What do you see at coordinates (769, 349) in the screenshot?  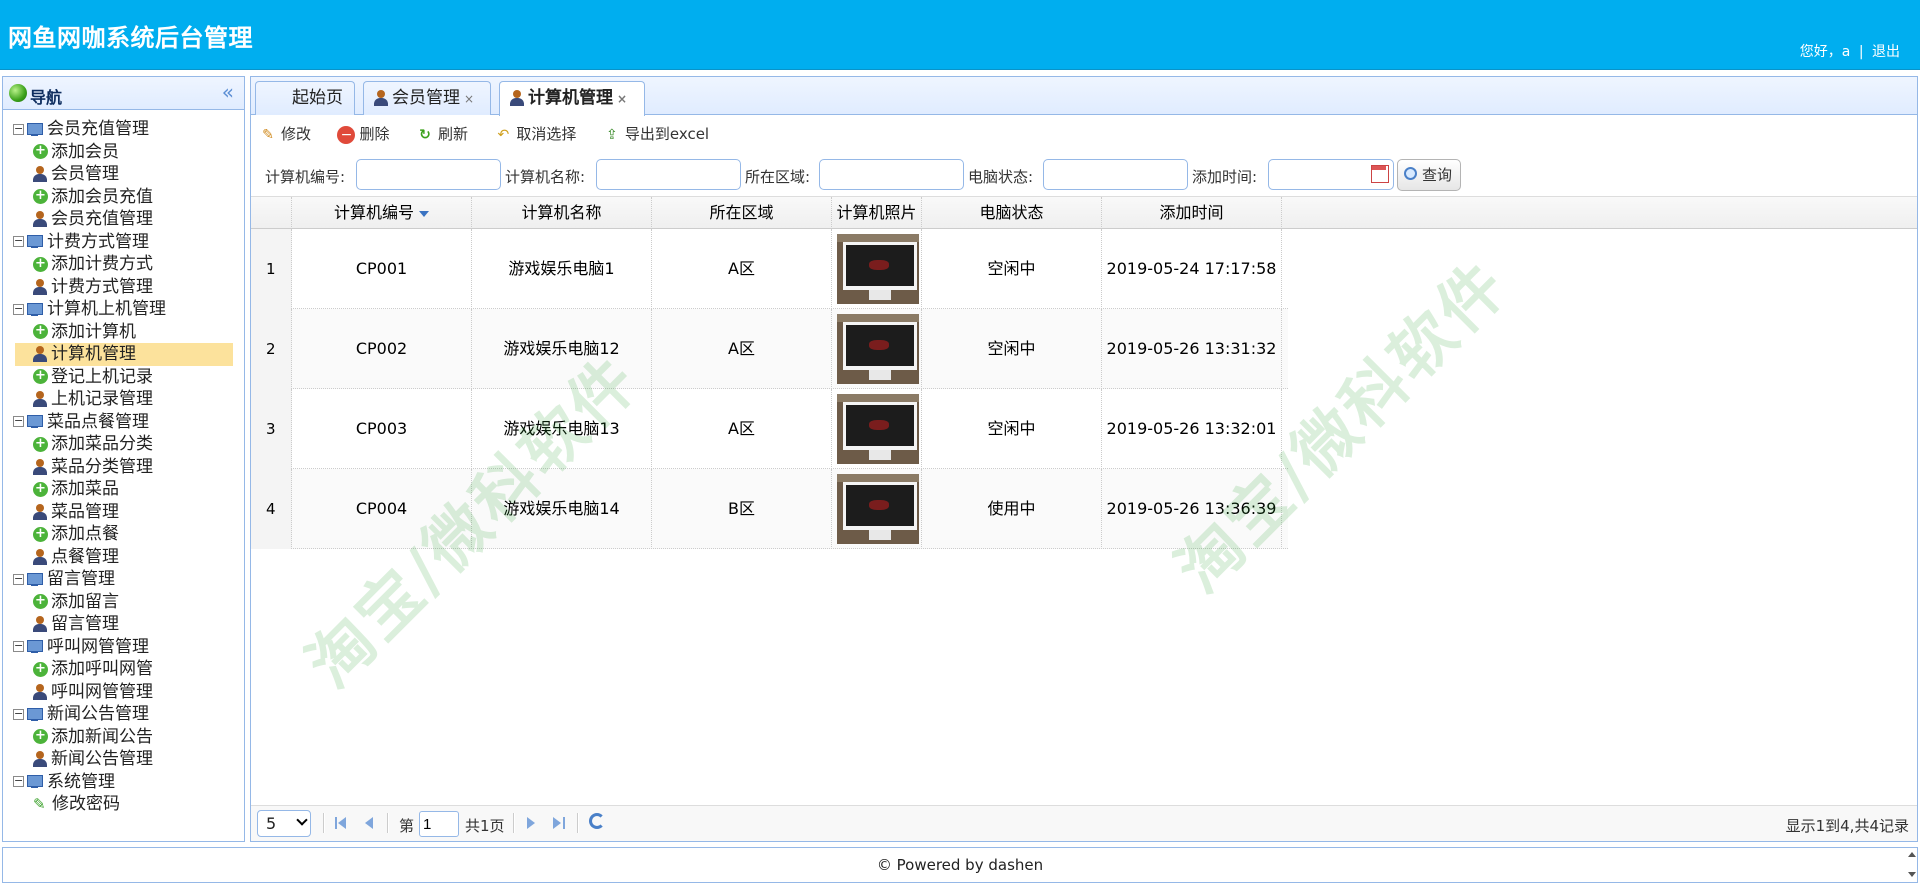 I see `table-row: 2 CP002 游戏娱乐电脑12 A区 空闲中 2019-05-26 13:31:32` at bounding box center [769, 349].